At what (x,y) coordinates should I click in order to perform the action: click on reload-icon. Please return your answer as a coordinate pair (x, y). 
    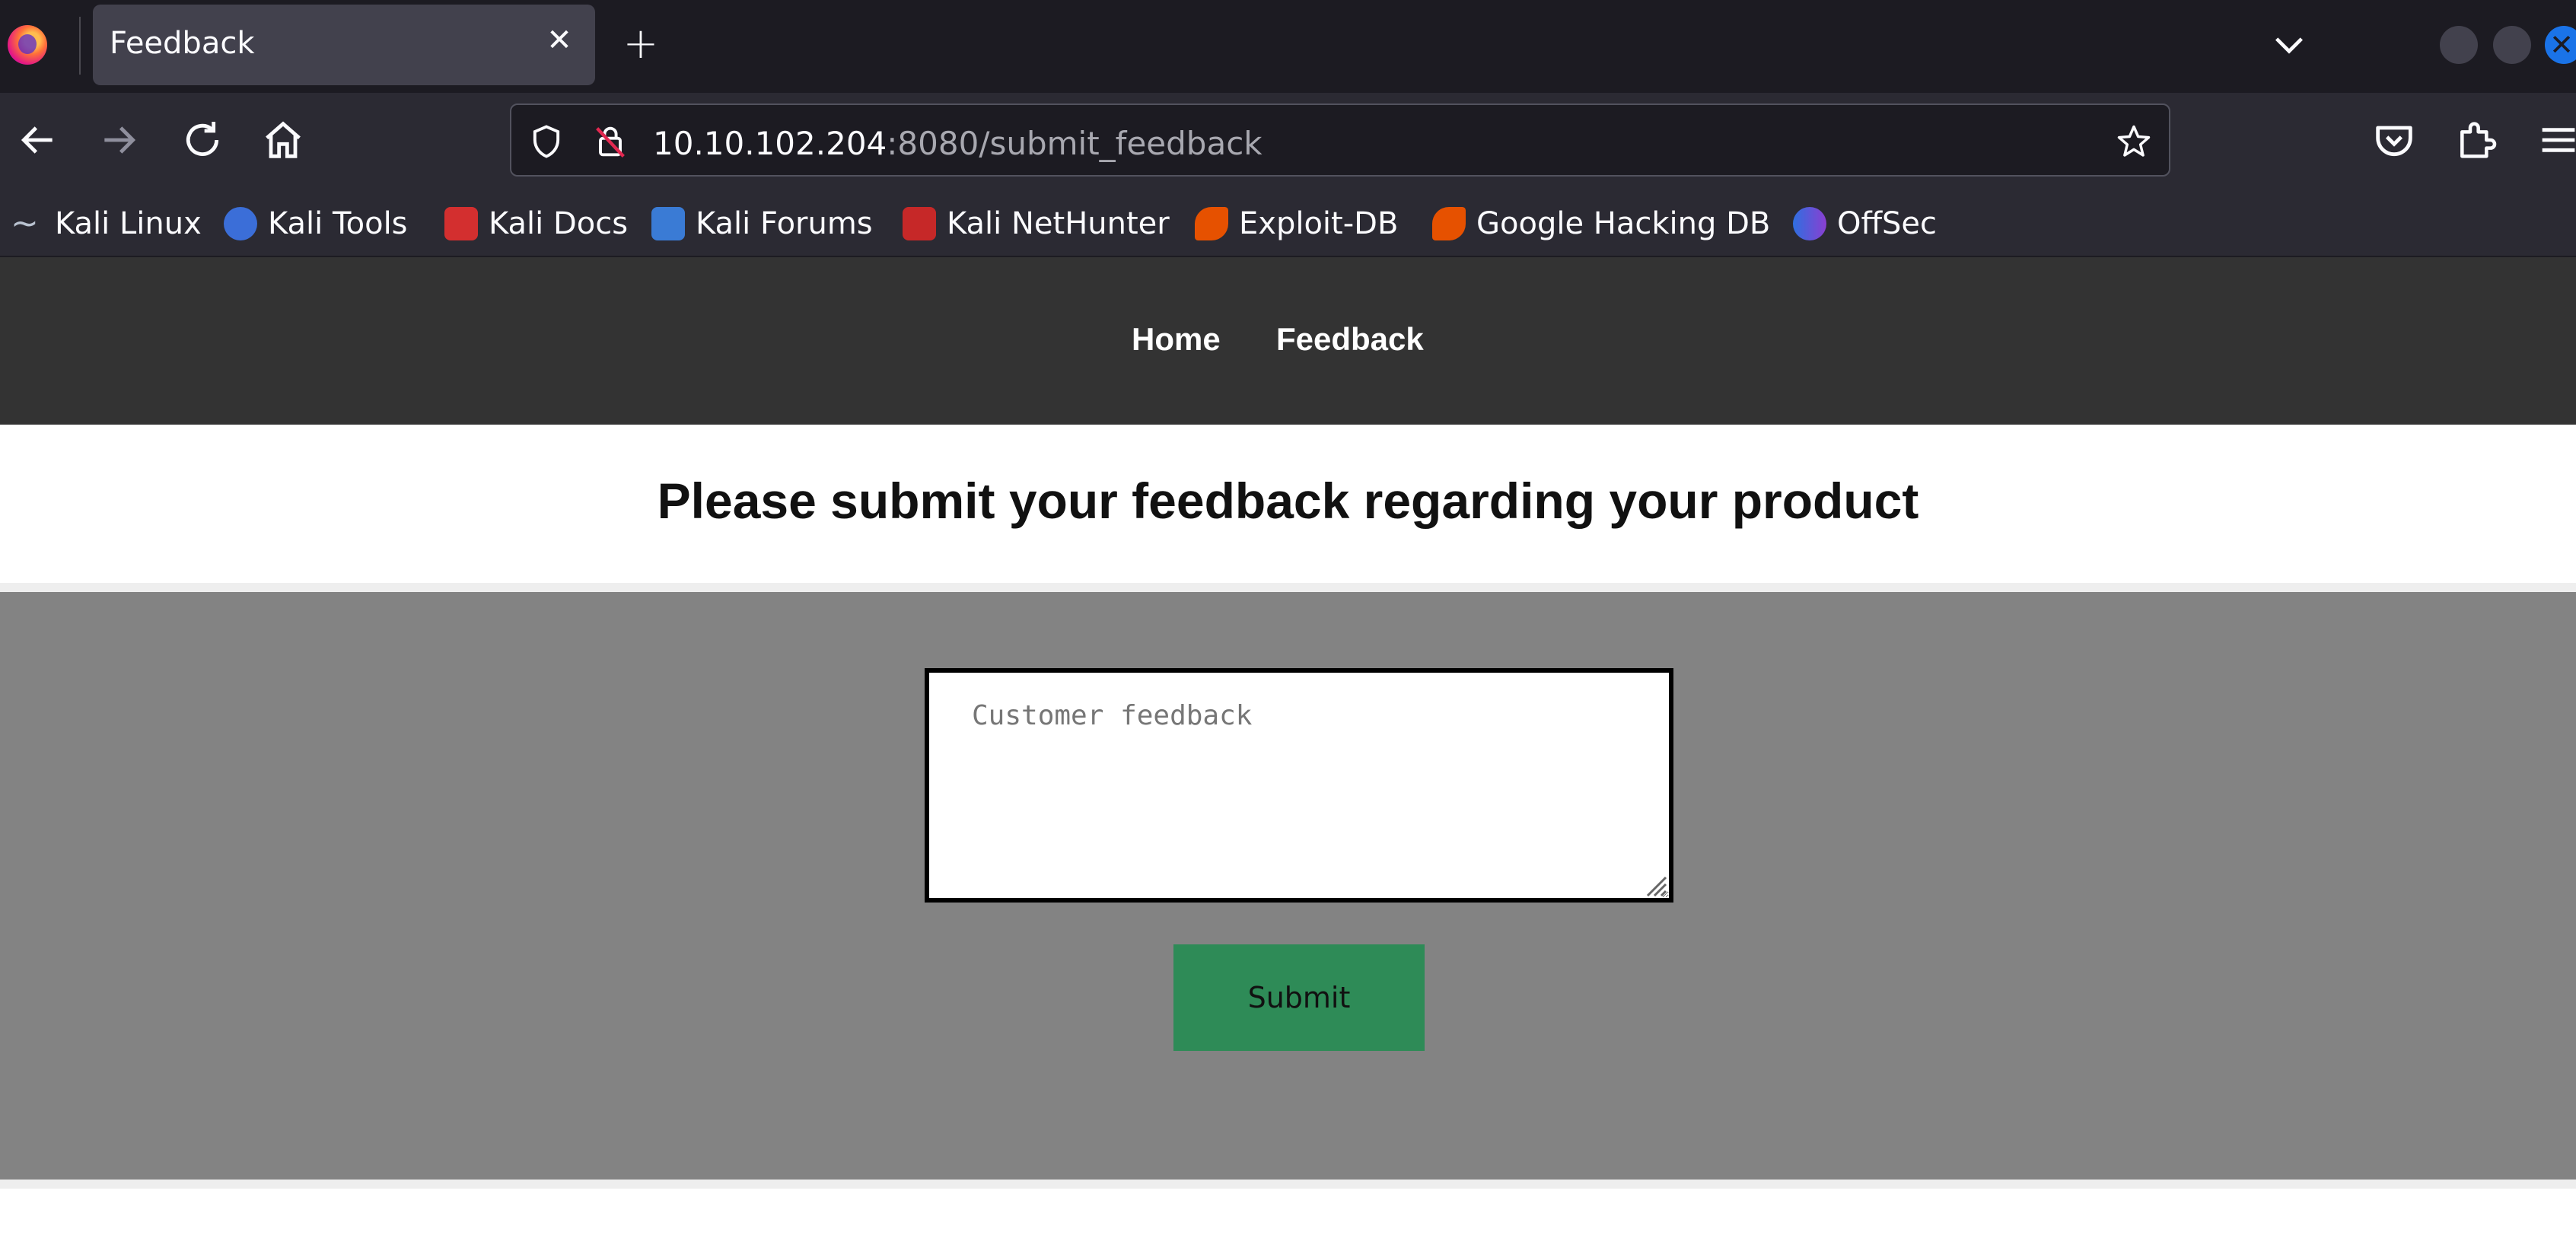
    Looking at the image, I should click on (202, 140).